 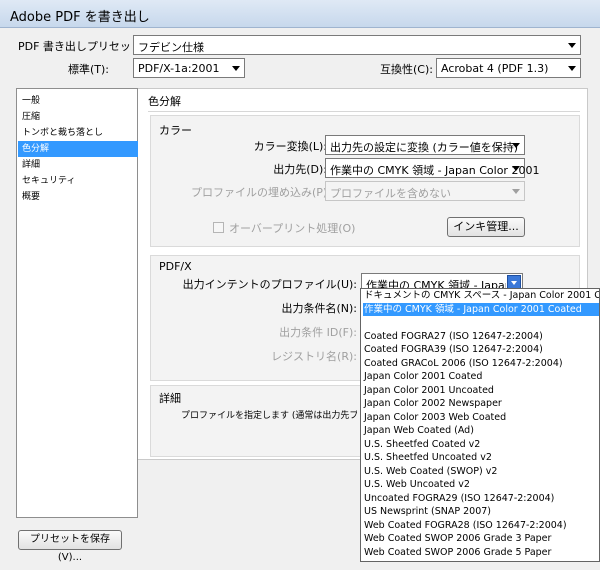 I want to click on list-item: Coated GRACoL 2006 (ISO 12647-2:2004), so click(x=481, y=364).